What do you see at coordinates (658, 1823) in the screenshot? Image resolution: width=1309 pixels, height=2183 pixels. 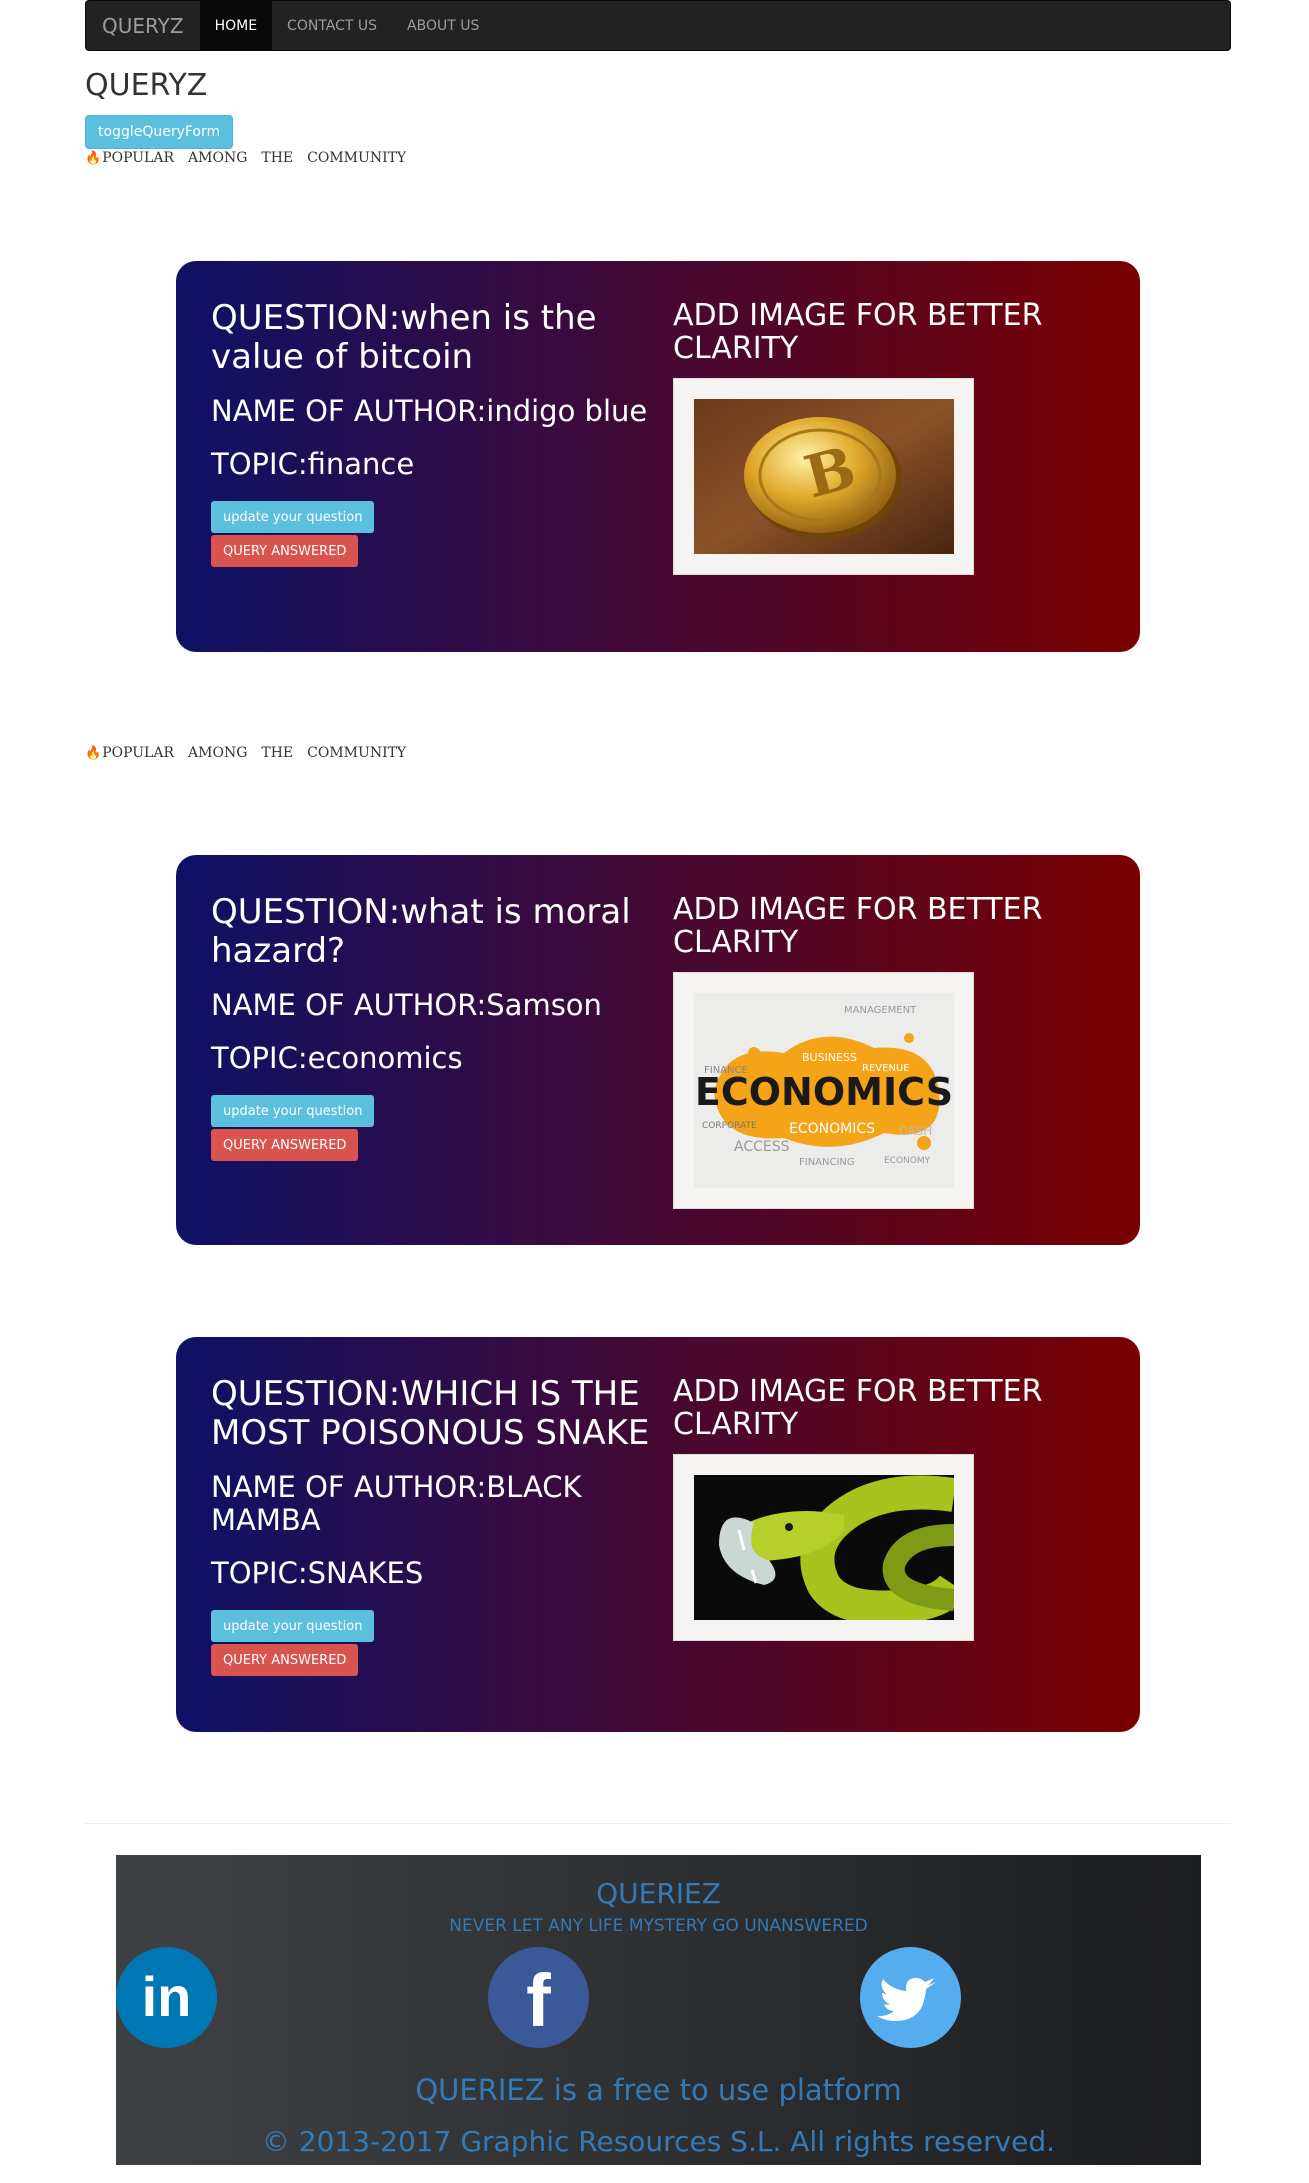 I see `footer-divider` at bounding box center [658, 1823].